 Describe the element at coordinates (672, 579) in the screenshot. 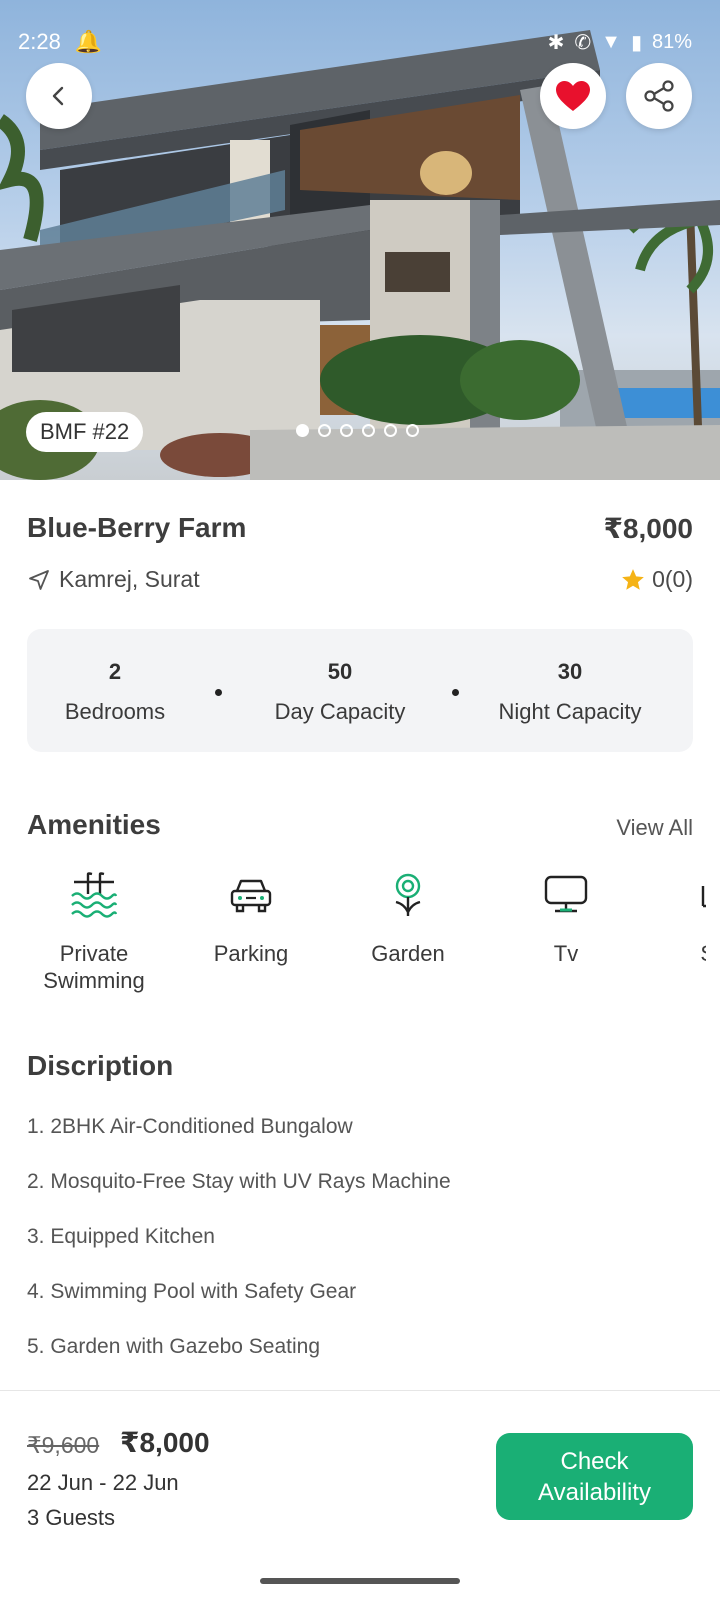

I see `rating-text: 0(0)` at that location.